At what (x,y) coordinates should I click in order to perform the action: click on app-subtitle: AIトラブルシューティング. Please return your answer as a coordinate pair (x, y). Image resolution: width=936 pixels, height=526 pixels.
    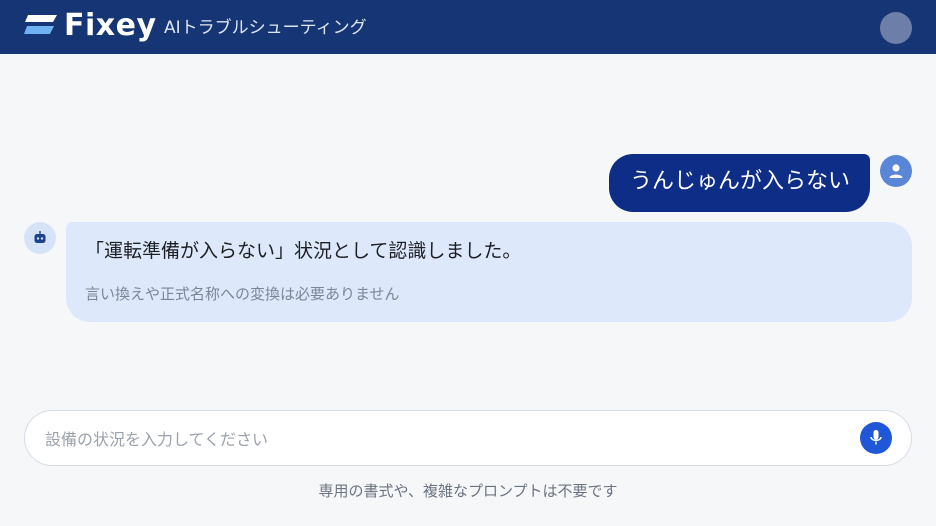
    Looking at the image, I should click on (265, 28).